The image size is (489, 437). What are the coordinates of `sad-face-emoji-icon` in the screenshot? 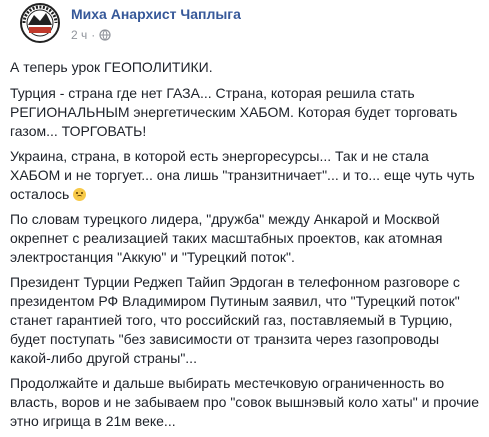 It's located at (80, 194).